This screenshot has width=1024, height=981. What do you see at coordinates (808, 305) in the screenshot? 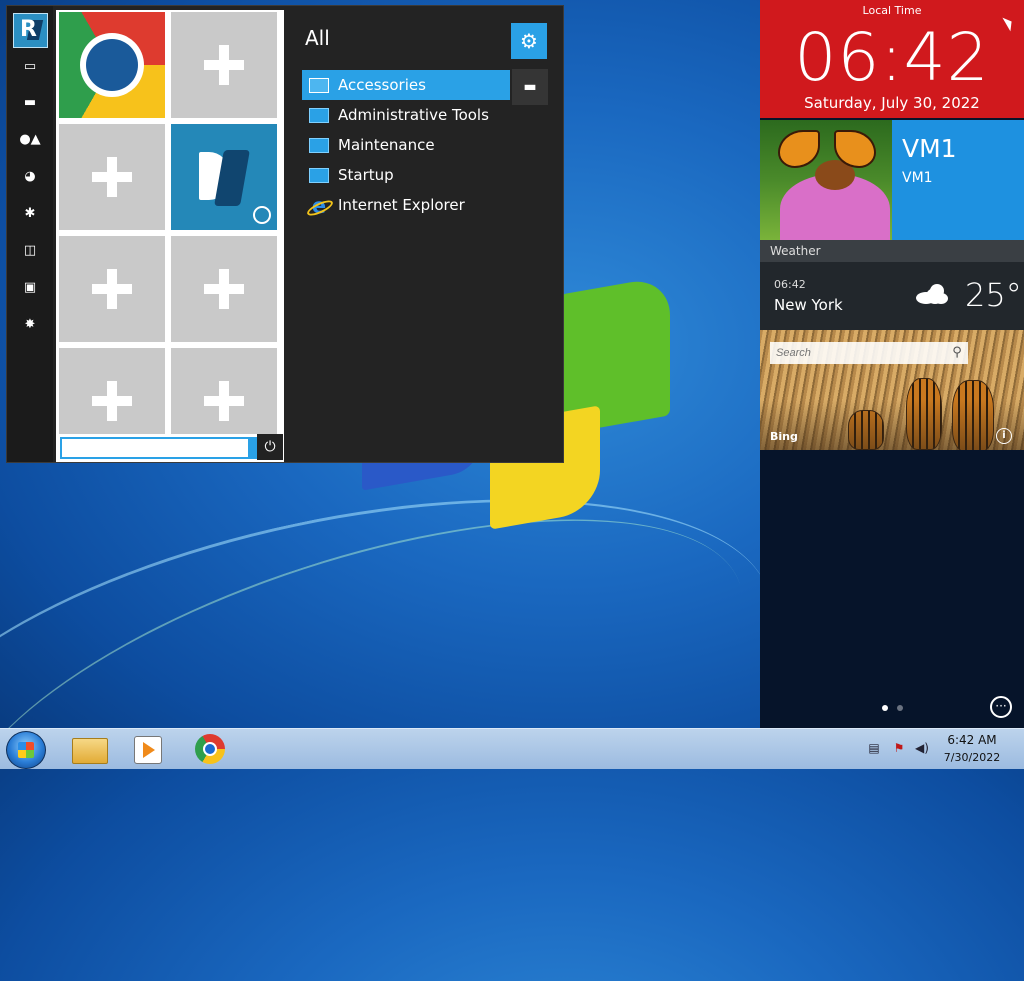
I see `weather-city: New York` at bounding box center [808, 305].